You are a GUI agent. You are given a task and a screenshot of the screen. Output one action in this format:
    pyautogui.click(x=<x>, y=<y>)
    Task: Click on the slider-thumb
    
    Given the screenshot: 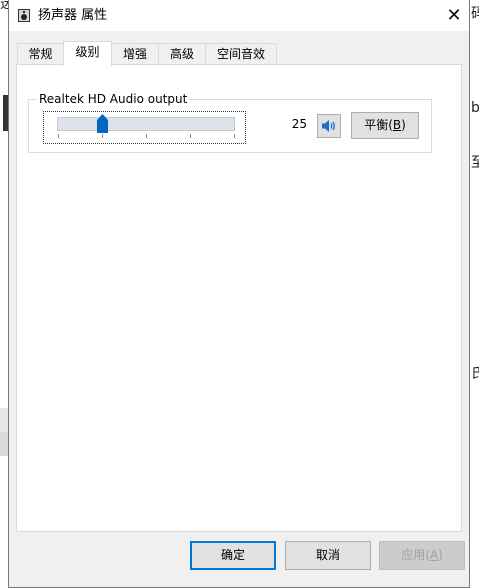 What is the action you would take?
    pyautogui.click(x=102, y=123)
    